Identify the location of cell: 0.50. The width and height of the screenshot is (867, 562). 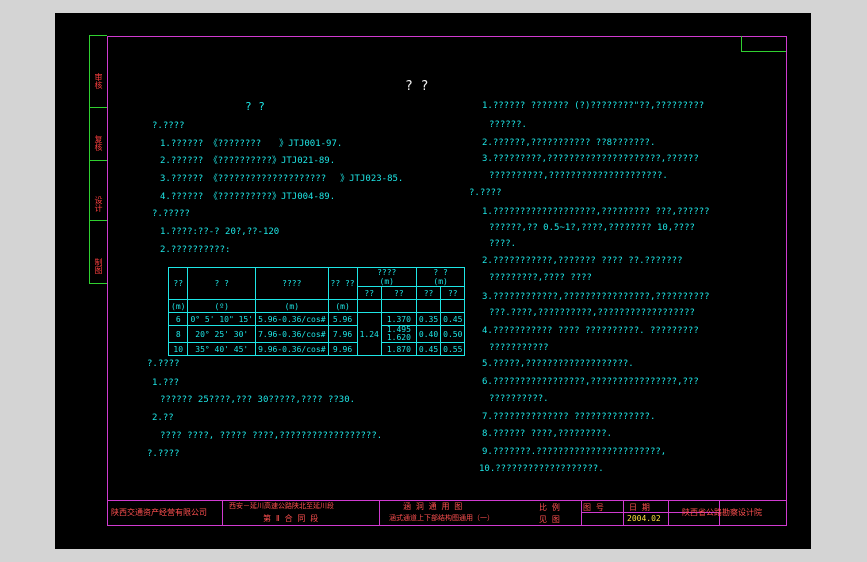
(453, 334).